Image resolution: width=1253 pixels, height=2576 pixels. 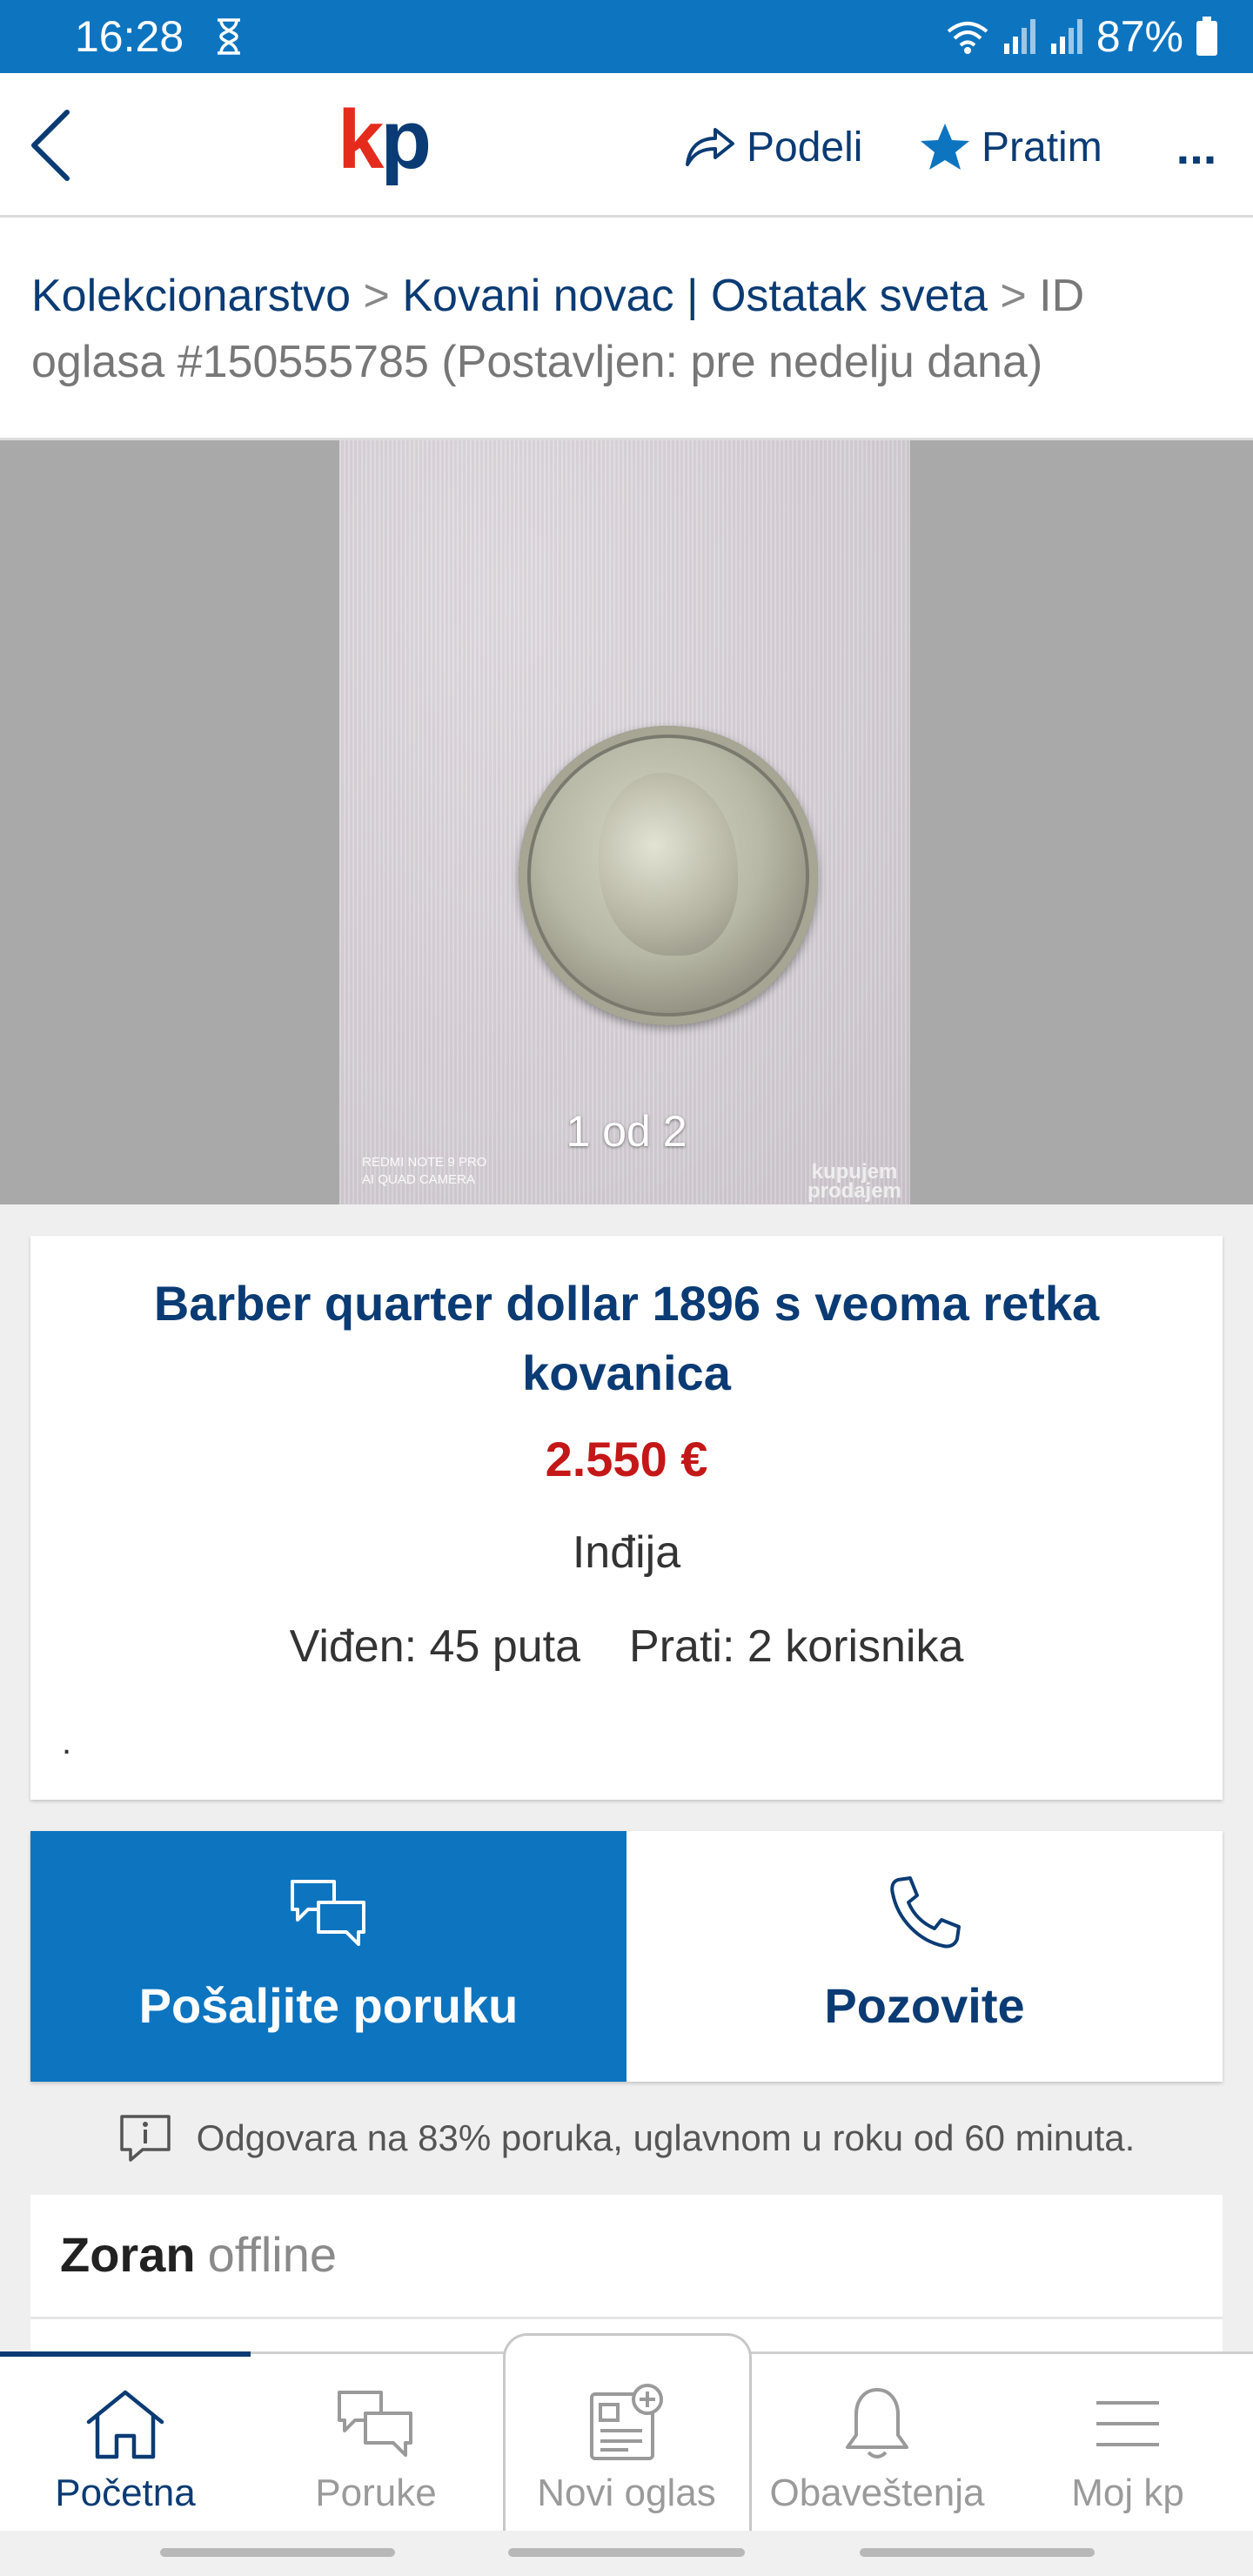 I want to click on back-button, so click(x=50, y=145).